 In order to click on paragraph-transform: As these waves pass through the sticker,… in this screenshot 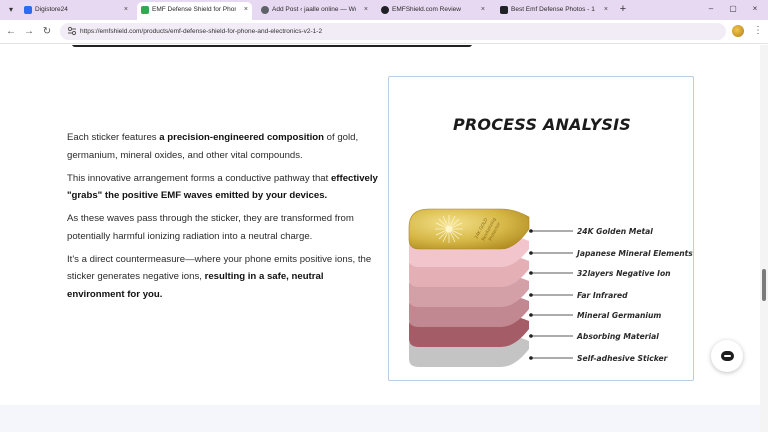, I will do `click(210, 227)`.